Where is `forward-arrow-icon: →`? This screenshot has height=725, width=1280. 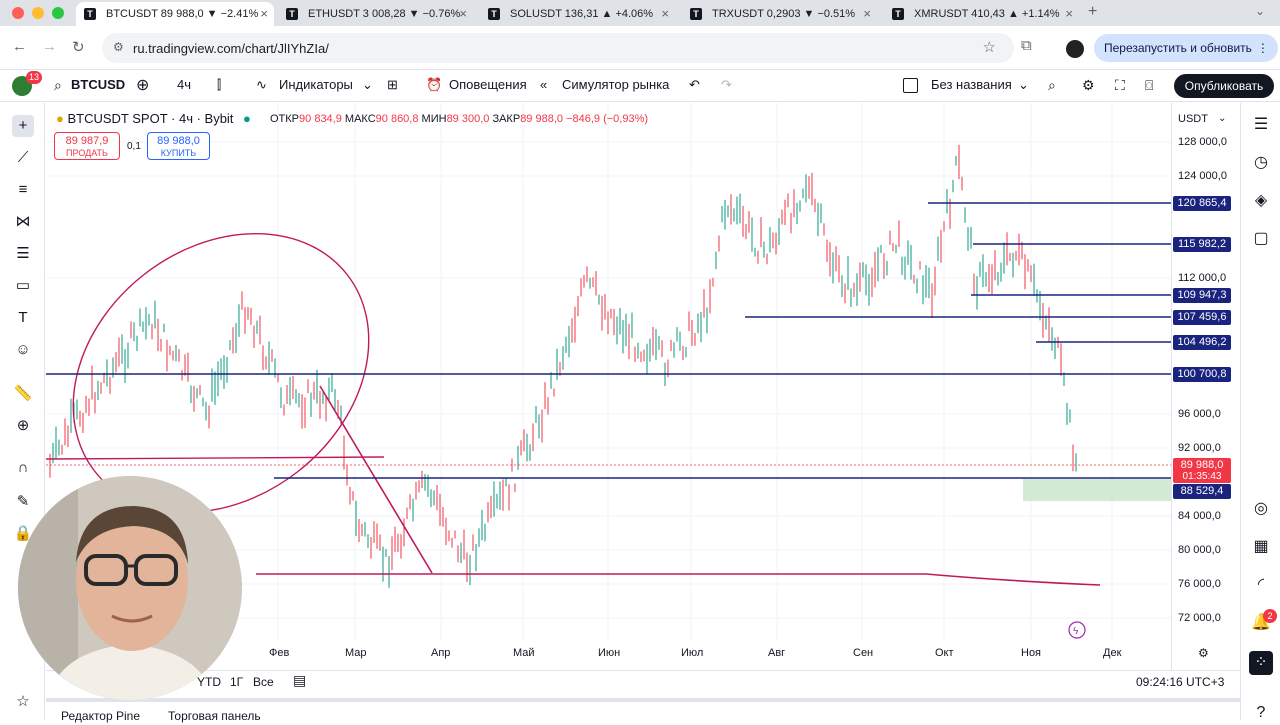
forward-arrow-icon: → is located at coordinates (49, 46).